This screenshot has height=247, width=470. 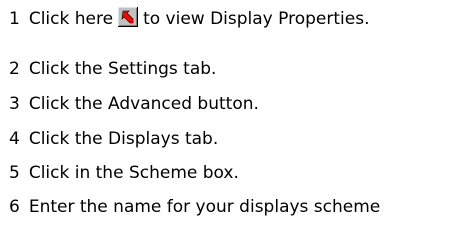 What do you see at coordinates (256, 19) in the screenshot?
I see `step-text-after: to view Display Properties.` at bounding box center [256, 19].